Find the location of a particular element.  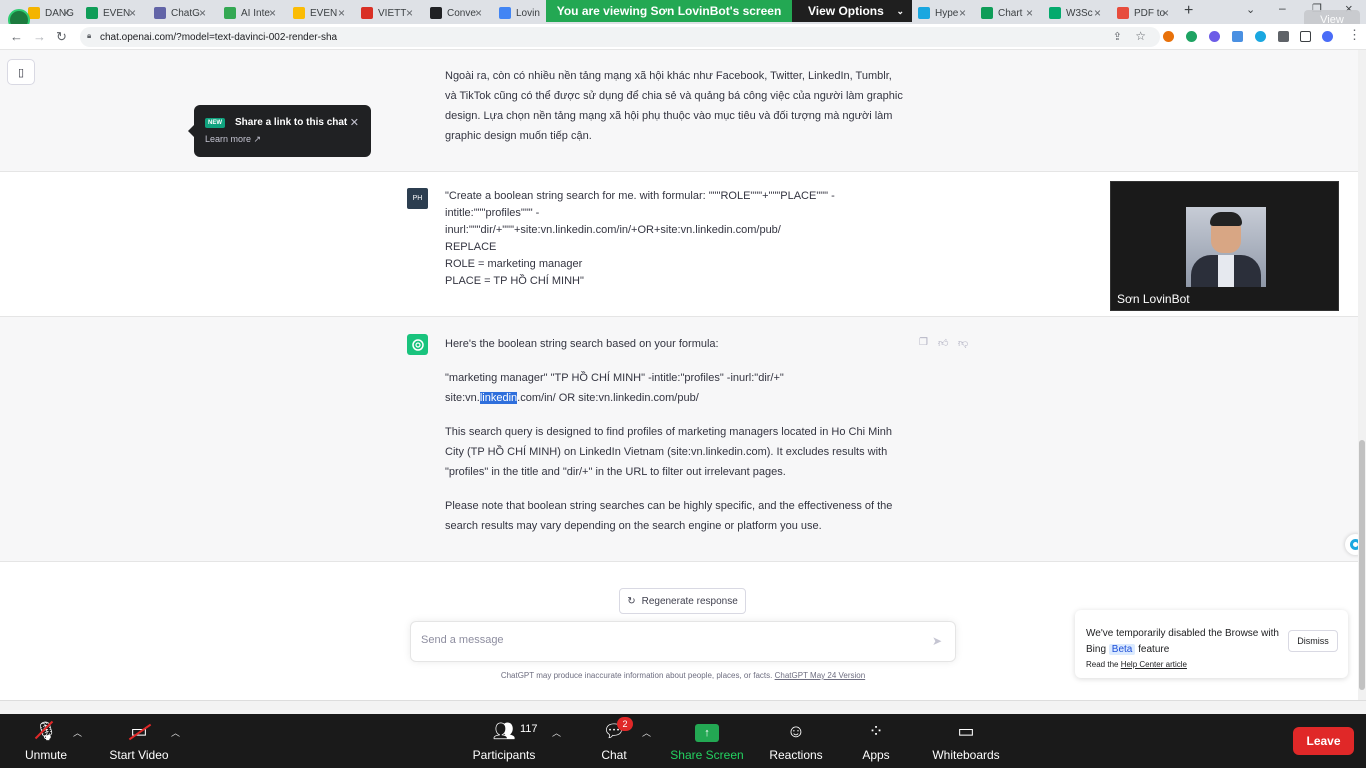

participant-name: Sơn LovinBot is located at coordinates (1153, 299).